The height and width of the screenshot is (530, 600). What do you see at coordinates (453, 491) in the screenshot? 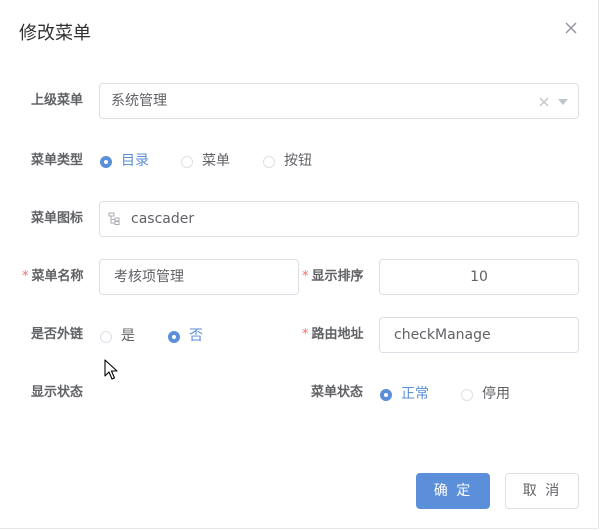
I see `confirm-button: 确 定` at bounding box center [453, 491].